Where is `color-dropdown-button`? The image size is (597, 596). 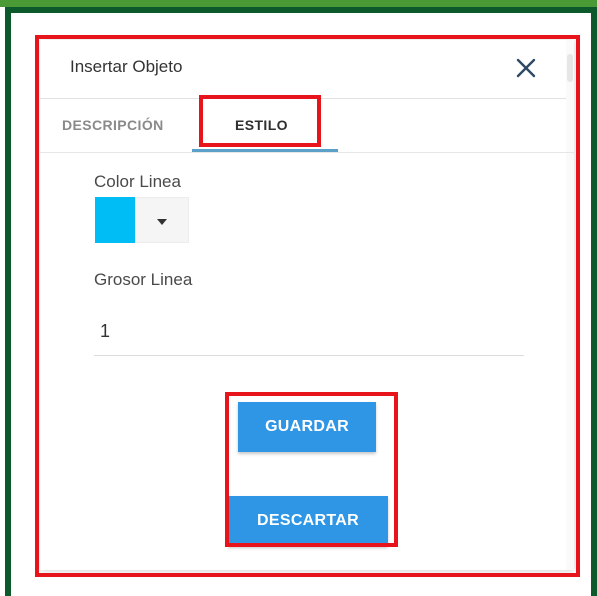
color-dropdown-button is located at coordinates (162, 220).